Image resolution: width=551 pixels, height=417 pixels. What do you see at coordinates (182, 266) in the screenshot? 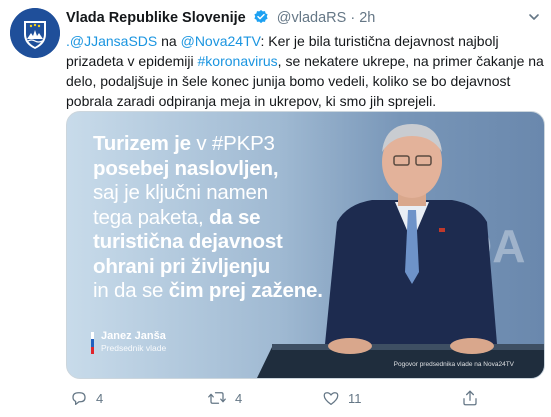
I see `quote-line: ohrani pri življenju` at bounding box center [182, 266].